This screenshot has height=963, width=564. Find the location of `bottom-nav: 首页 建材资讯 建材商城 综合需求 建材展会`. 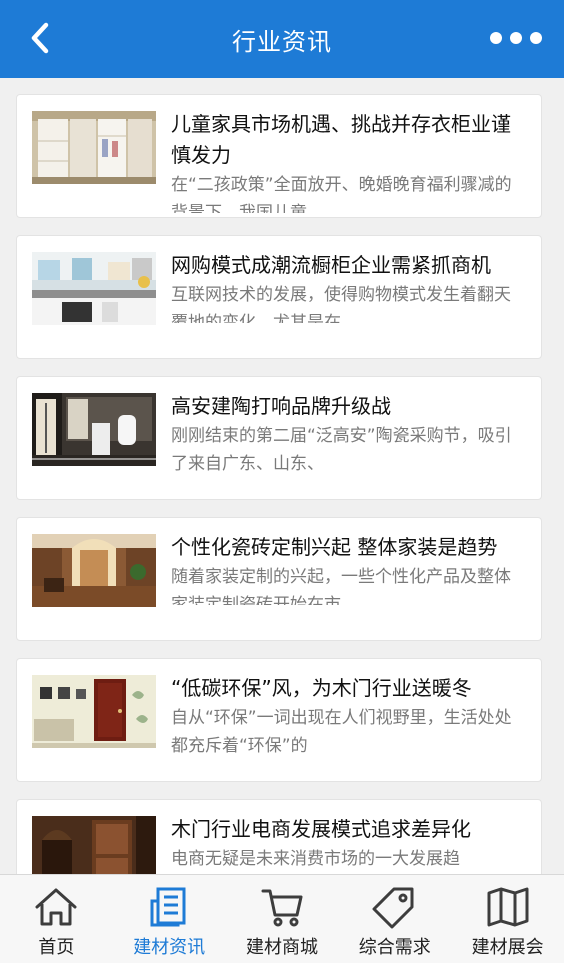

bottom-nav: 首页 建材资讯 建材商城 综合需求 建材展会 is located at coordinates (282, 918).